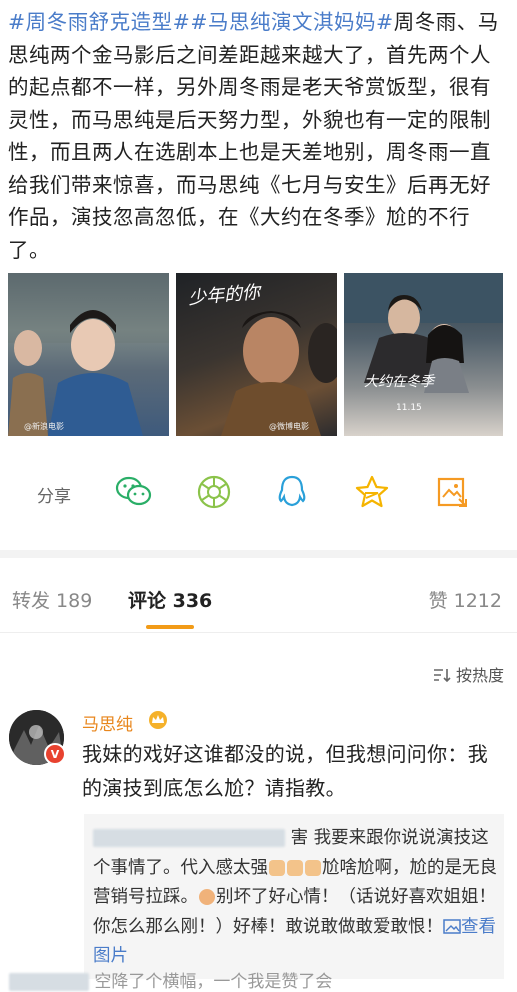 The width and height of the screenshot is (517, 992). What do you see at coordinates (442, 676) in the screenshot?
I see `sort-icon` at bounding box center [442, 676].